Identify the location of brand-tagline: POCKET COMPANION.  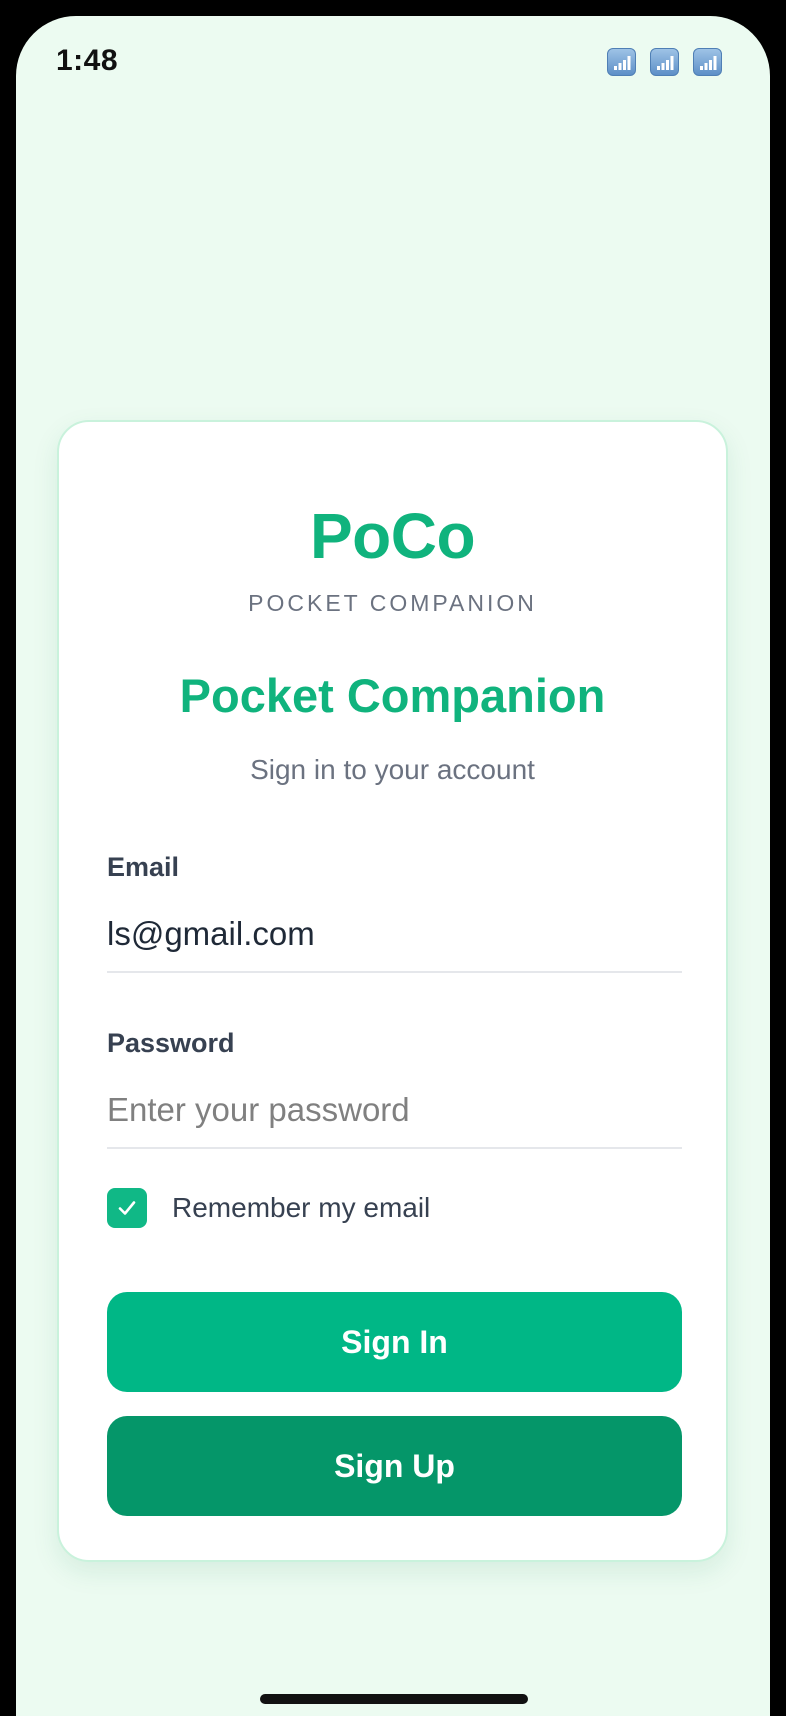
(392, 603).